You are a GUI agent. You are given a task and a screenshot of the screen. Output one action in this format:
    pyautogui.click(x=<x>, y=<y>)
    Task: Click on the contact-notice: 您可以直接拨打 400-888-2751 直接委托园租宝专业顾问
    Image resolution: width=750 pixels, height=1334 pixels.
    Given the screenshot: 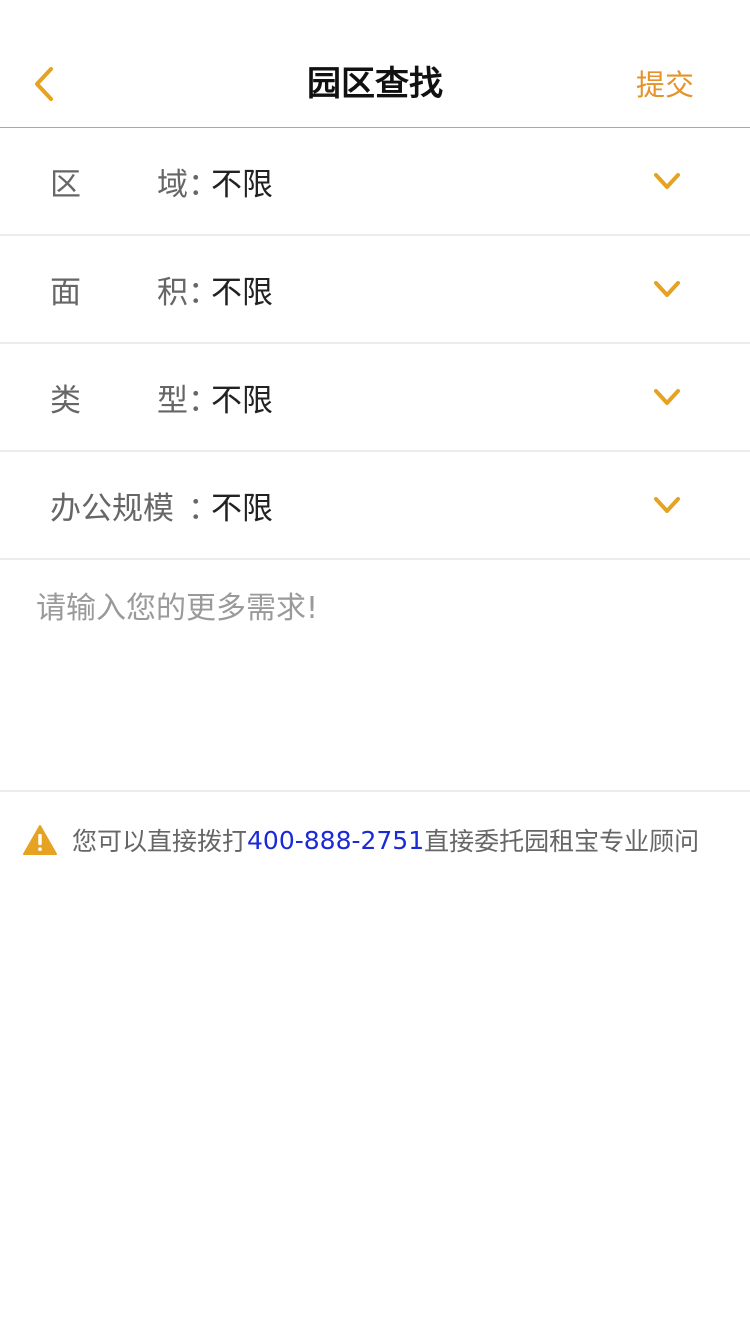 What is the action you would take?
    pyautogui.click(x=380, y=840)
    